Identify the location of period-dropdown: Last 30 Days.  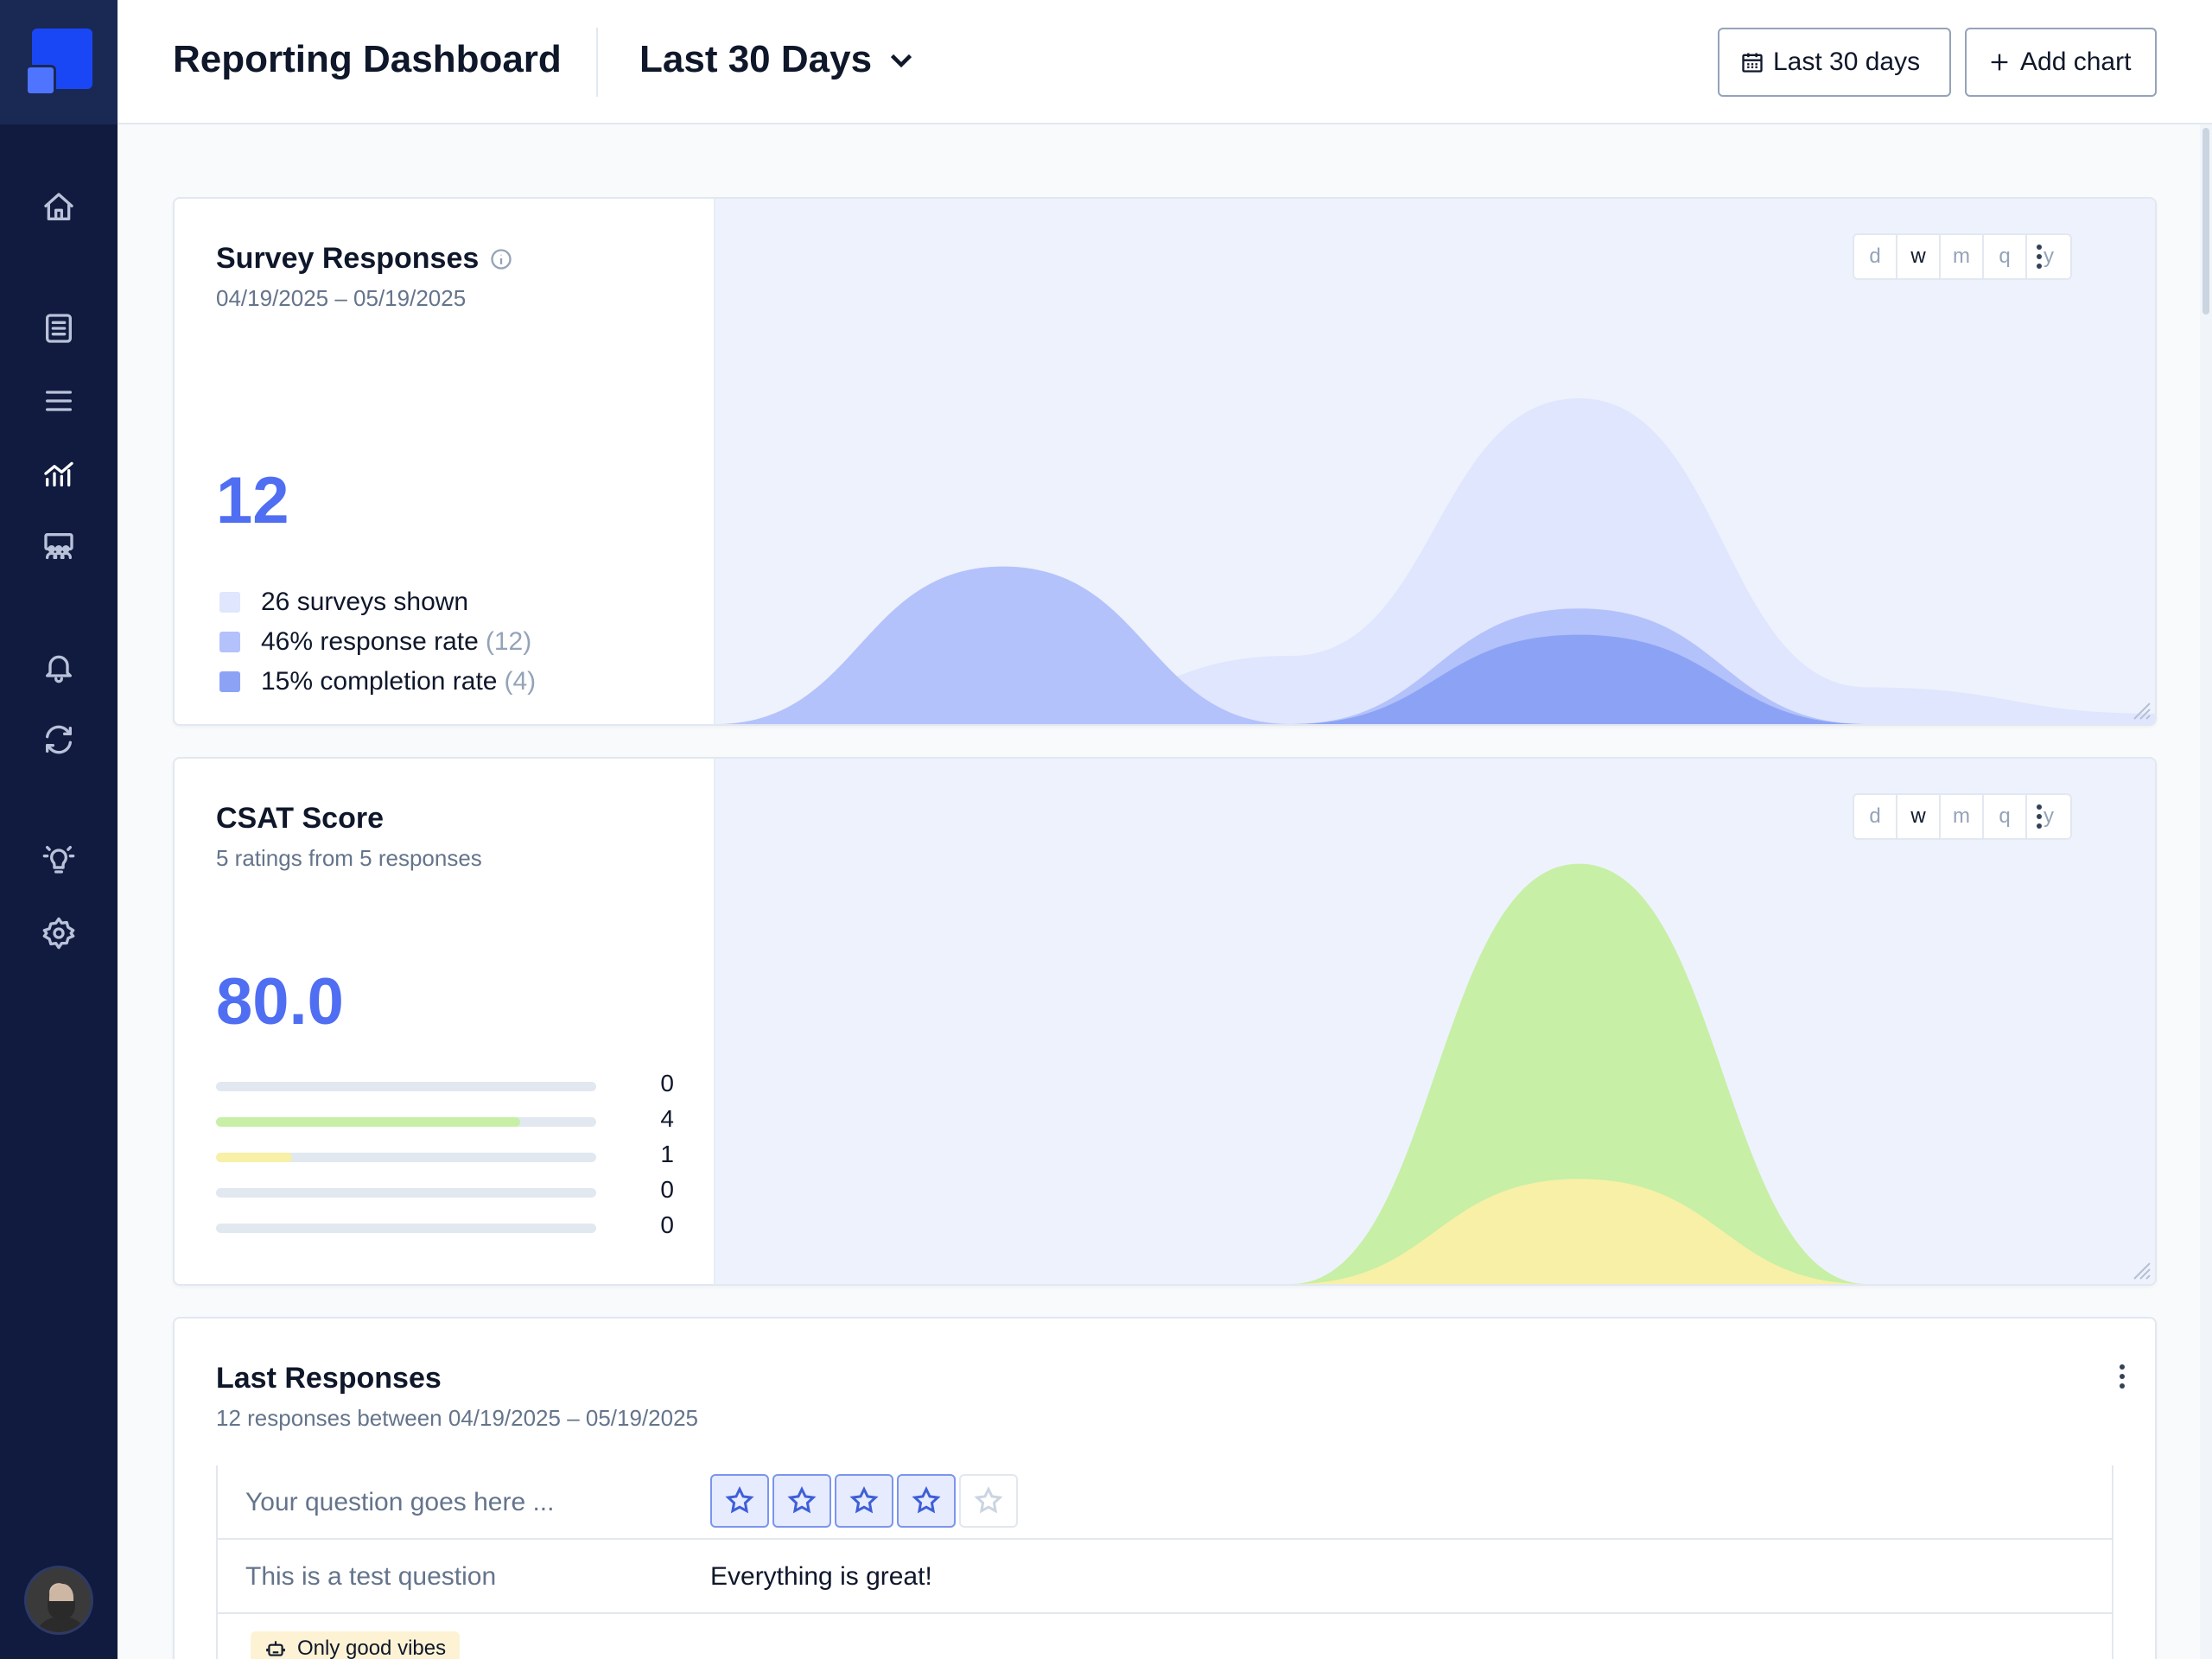
(778, 59).